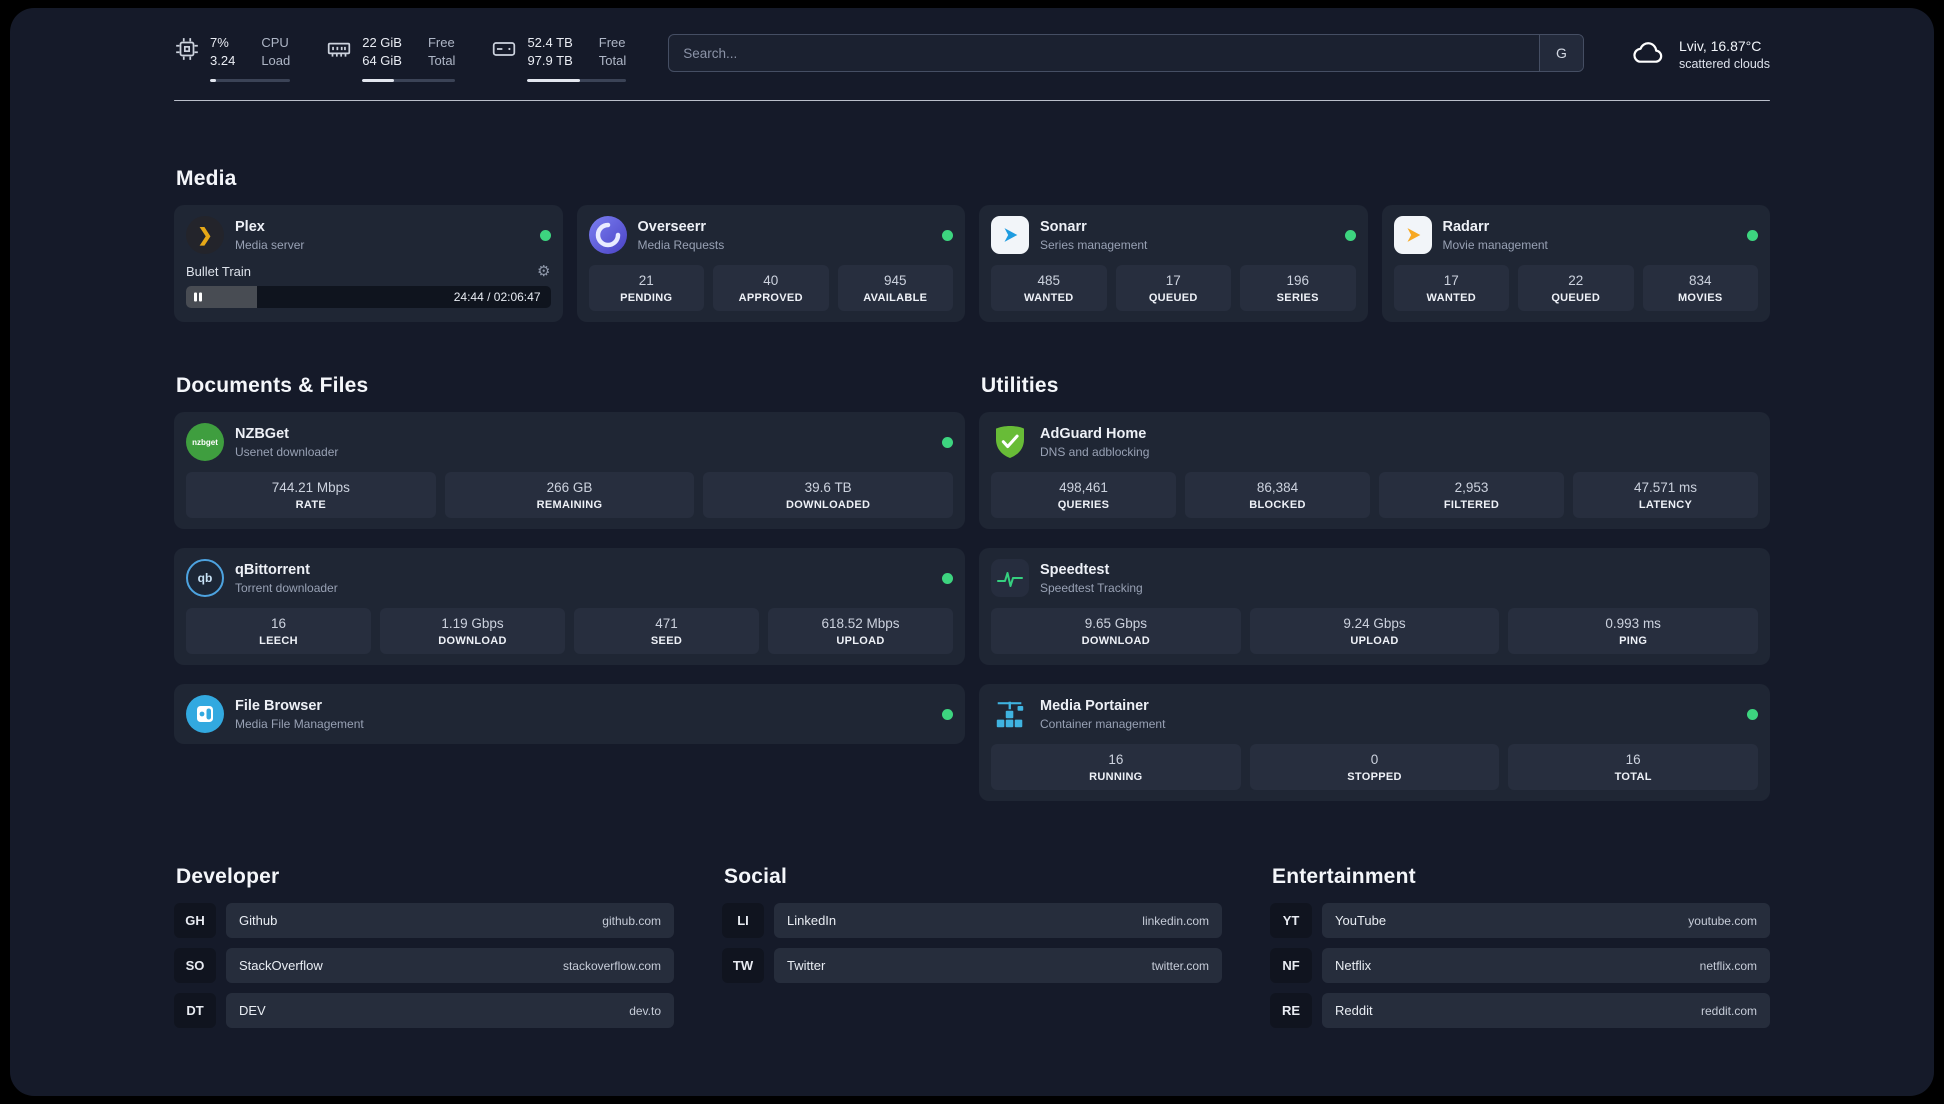 This screenshot has height=1104, width=1944. I want to click on stat-wanted: 17 WANTED, so click(1451, 288).